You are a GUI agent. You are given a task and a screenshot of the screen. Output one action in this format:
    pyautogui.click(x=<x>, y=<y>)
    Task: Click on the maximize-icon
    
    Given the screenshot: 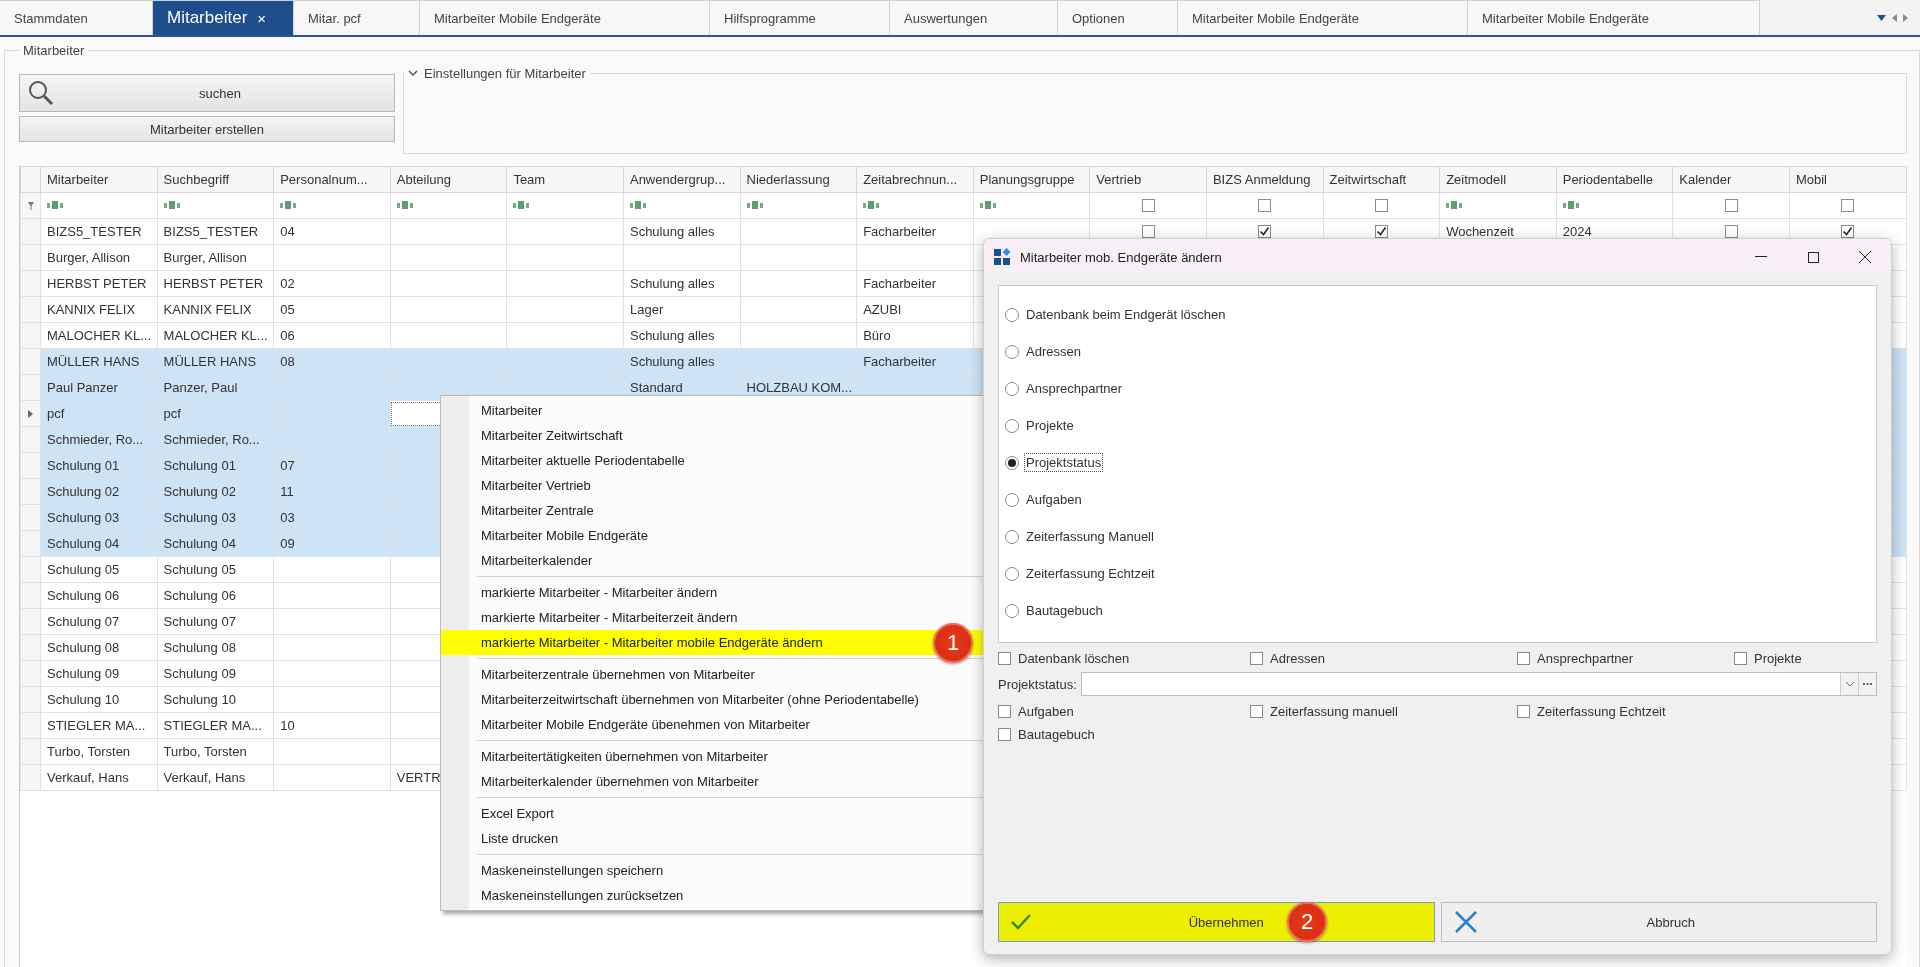 What is the action you would take?
    pyautogui.click(x=1813, y=257)
    